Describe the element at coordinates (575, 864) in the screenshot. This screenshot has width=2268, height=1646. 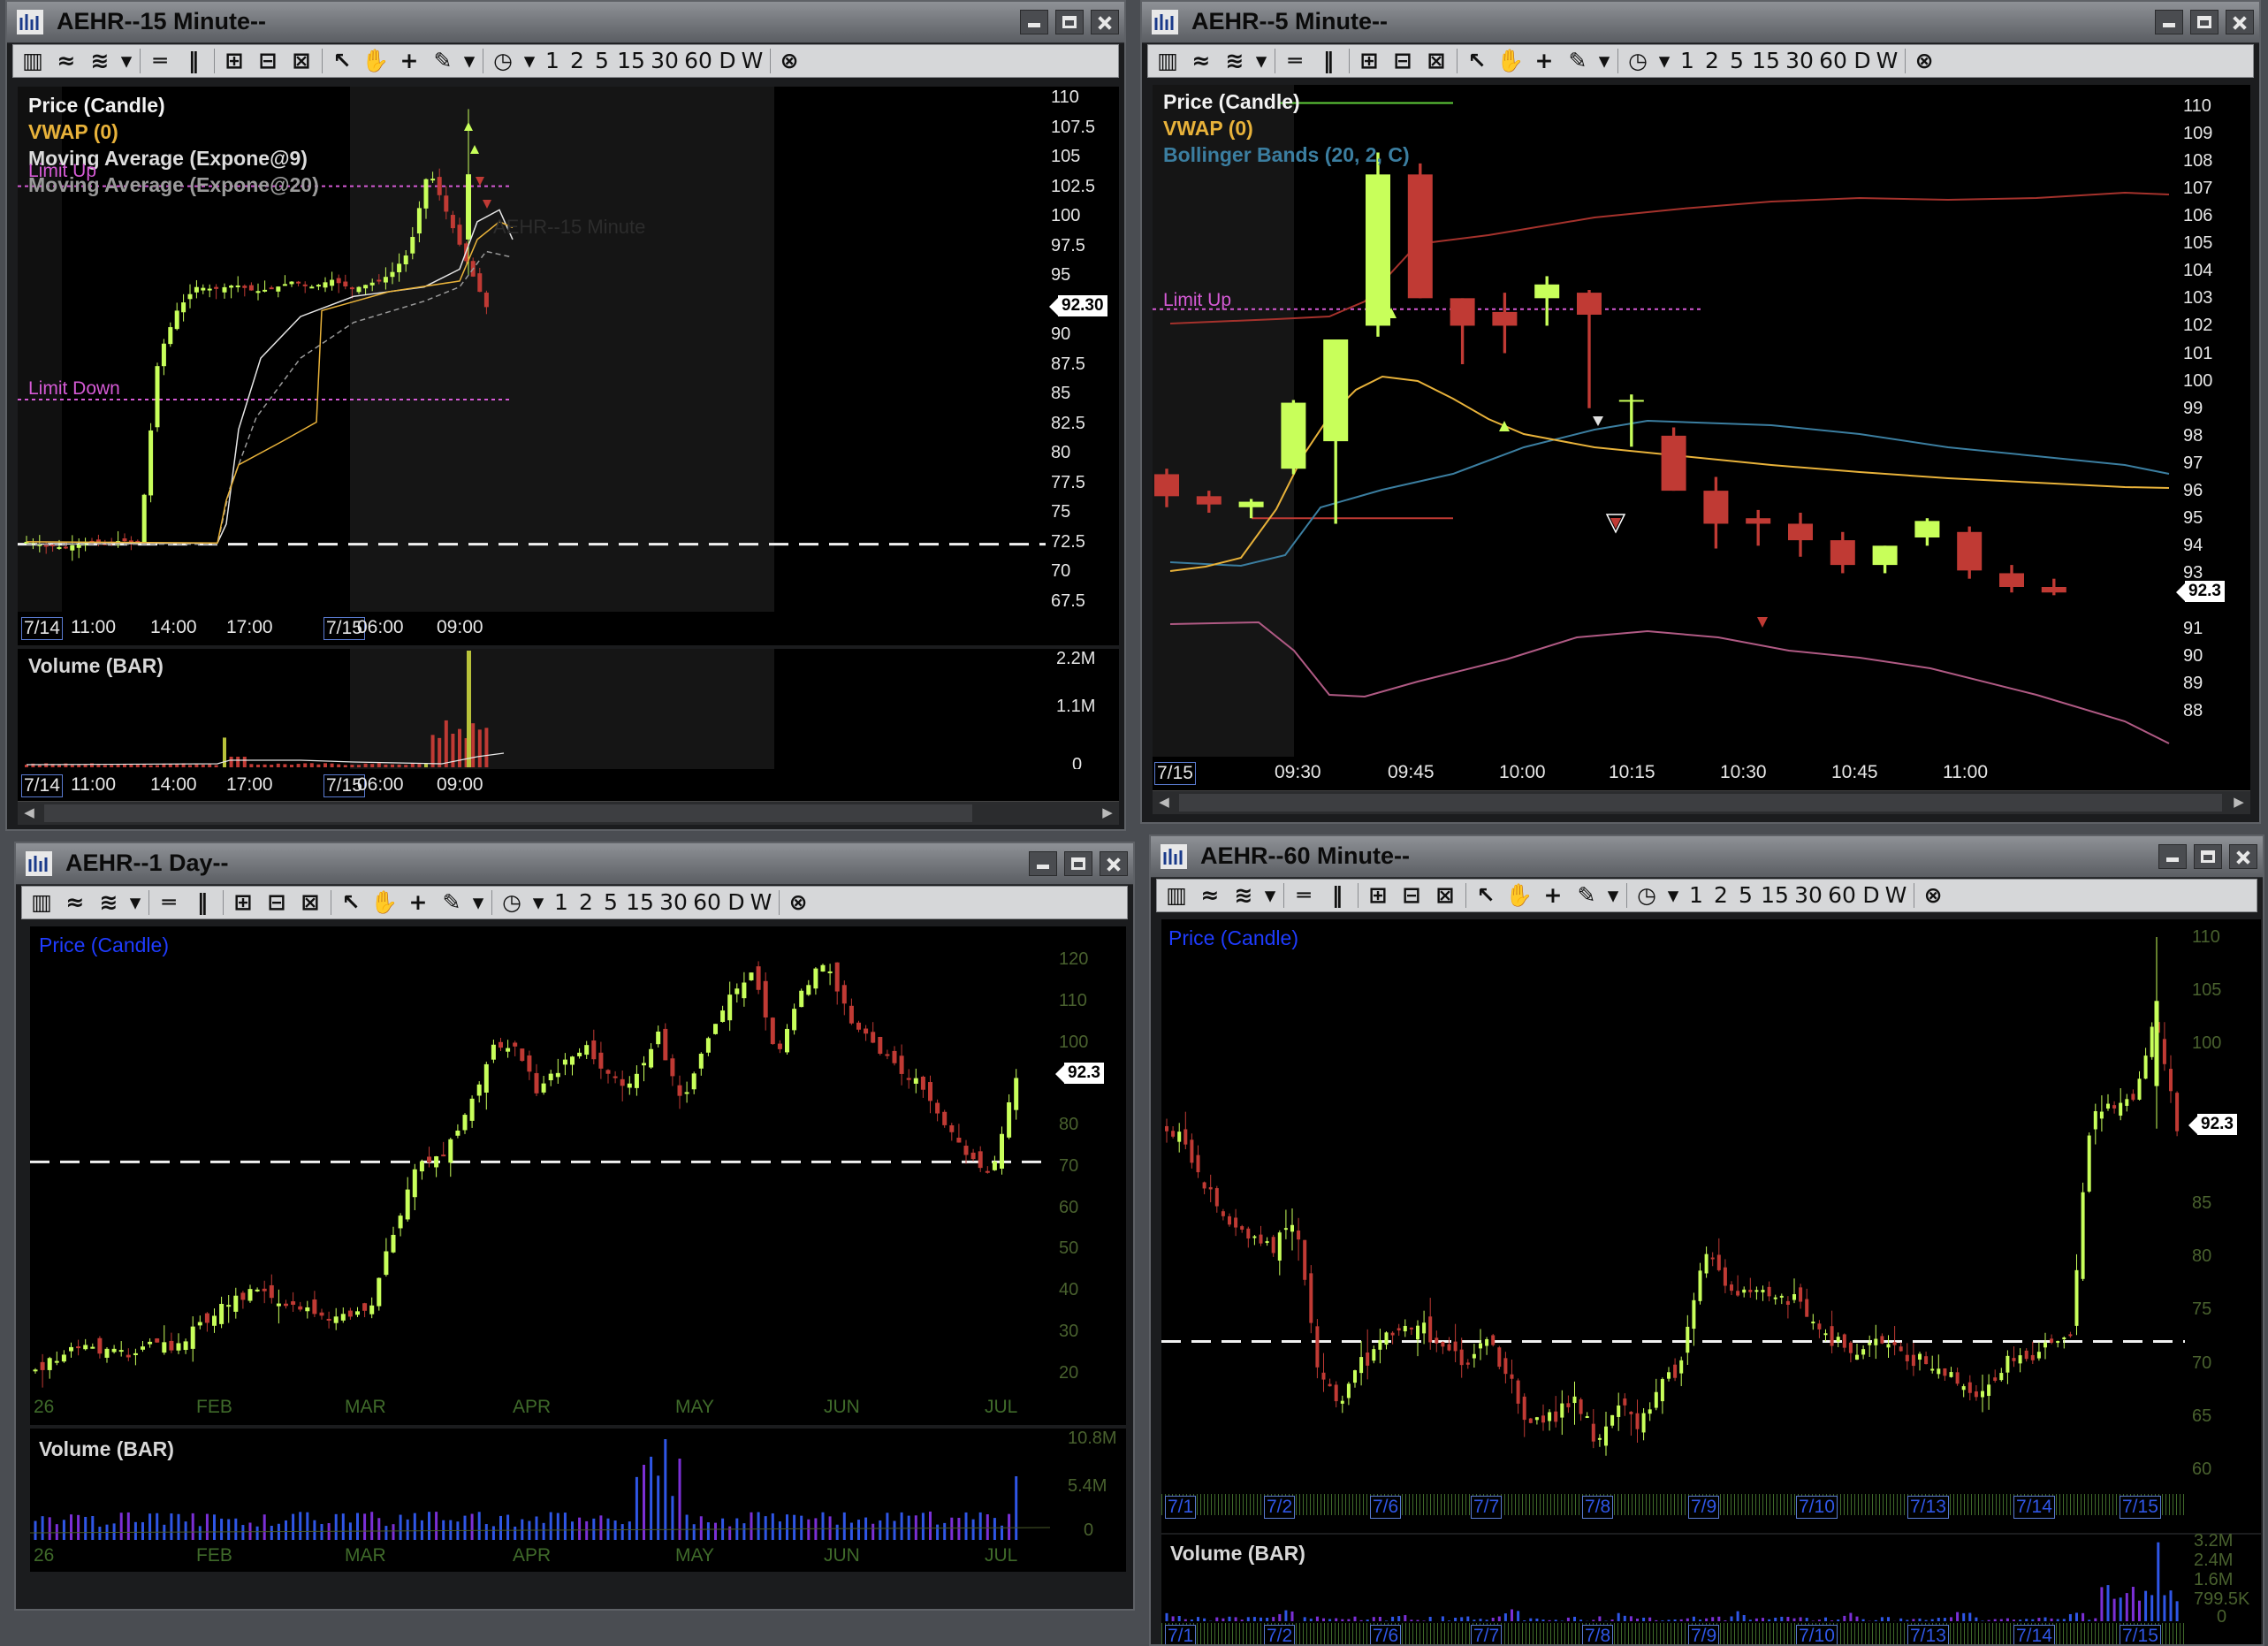
I see `window-titlebar: AEHR--1 Day--` at that location.